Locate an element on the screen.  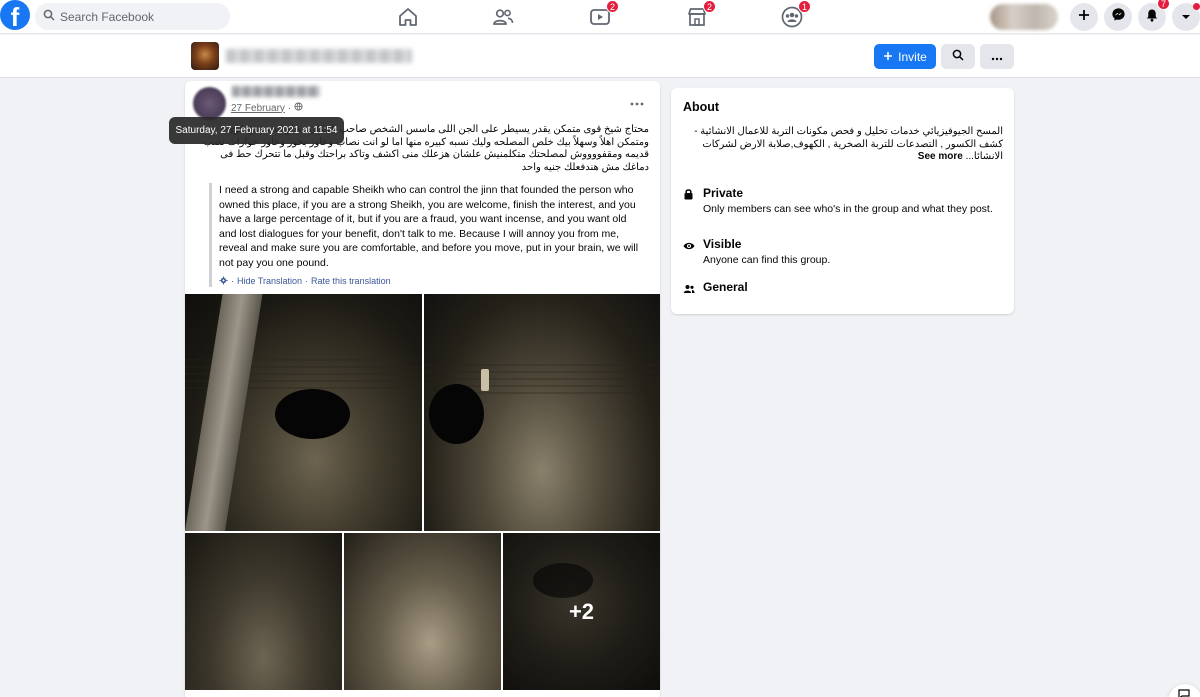
notifications-badge: 7 is located at coordinates (1163, 5).